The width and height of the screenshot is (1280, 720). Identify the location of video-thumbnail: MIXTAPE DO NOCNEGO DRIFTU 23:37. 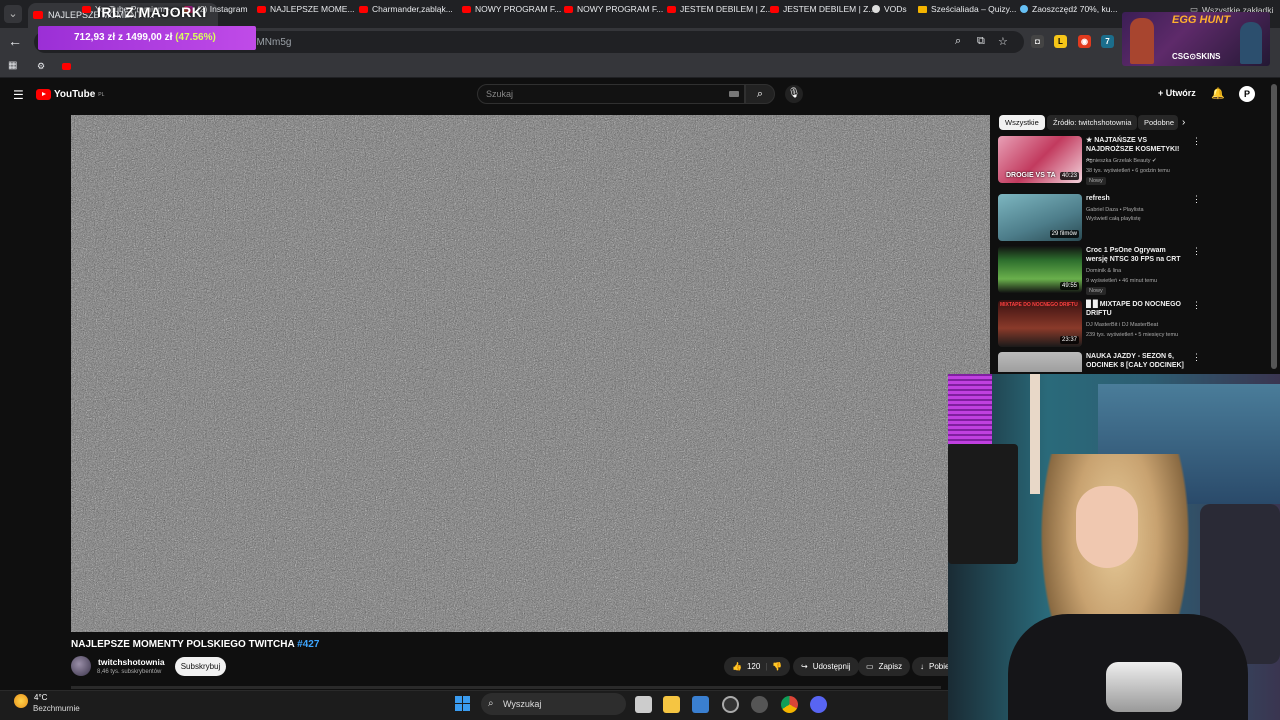
(1040, 323).